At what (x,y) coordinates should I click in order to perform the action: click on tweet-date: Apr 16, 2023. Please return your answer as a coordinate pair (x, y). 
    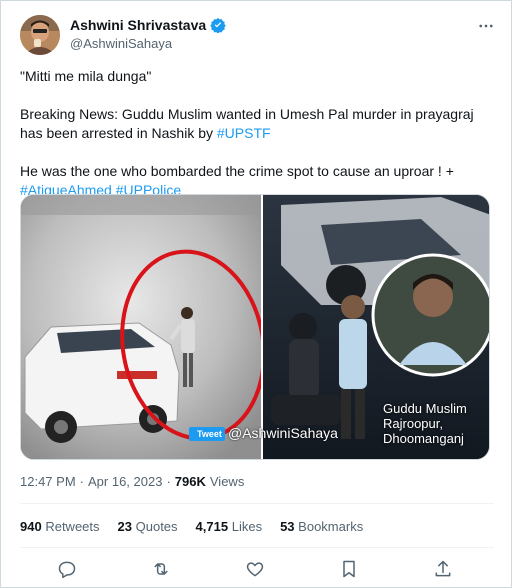
    Looking at the image, I should click on (125, 481).